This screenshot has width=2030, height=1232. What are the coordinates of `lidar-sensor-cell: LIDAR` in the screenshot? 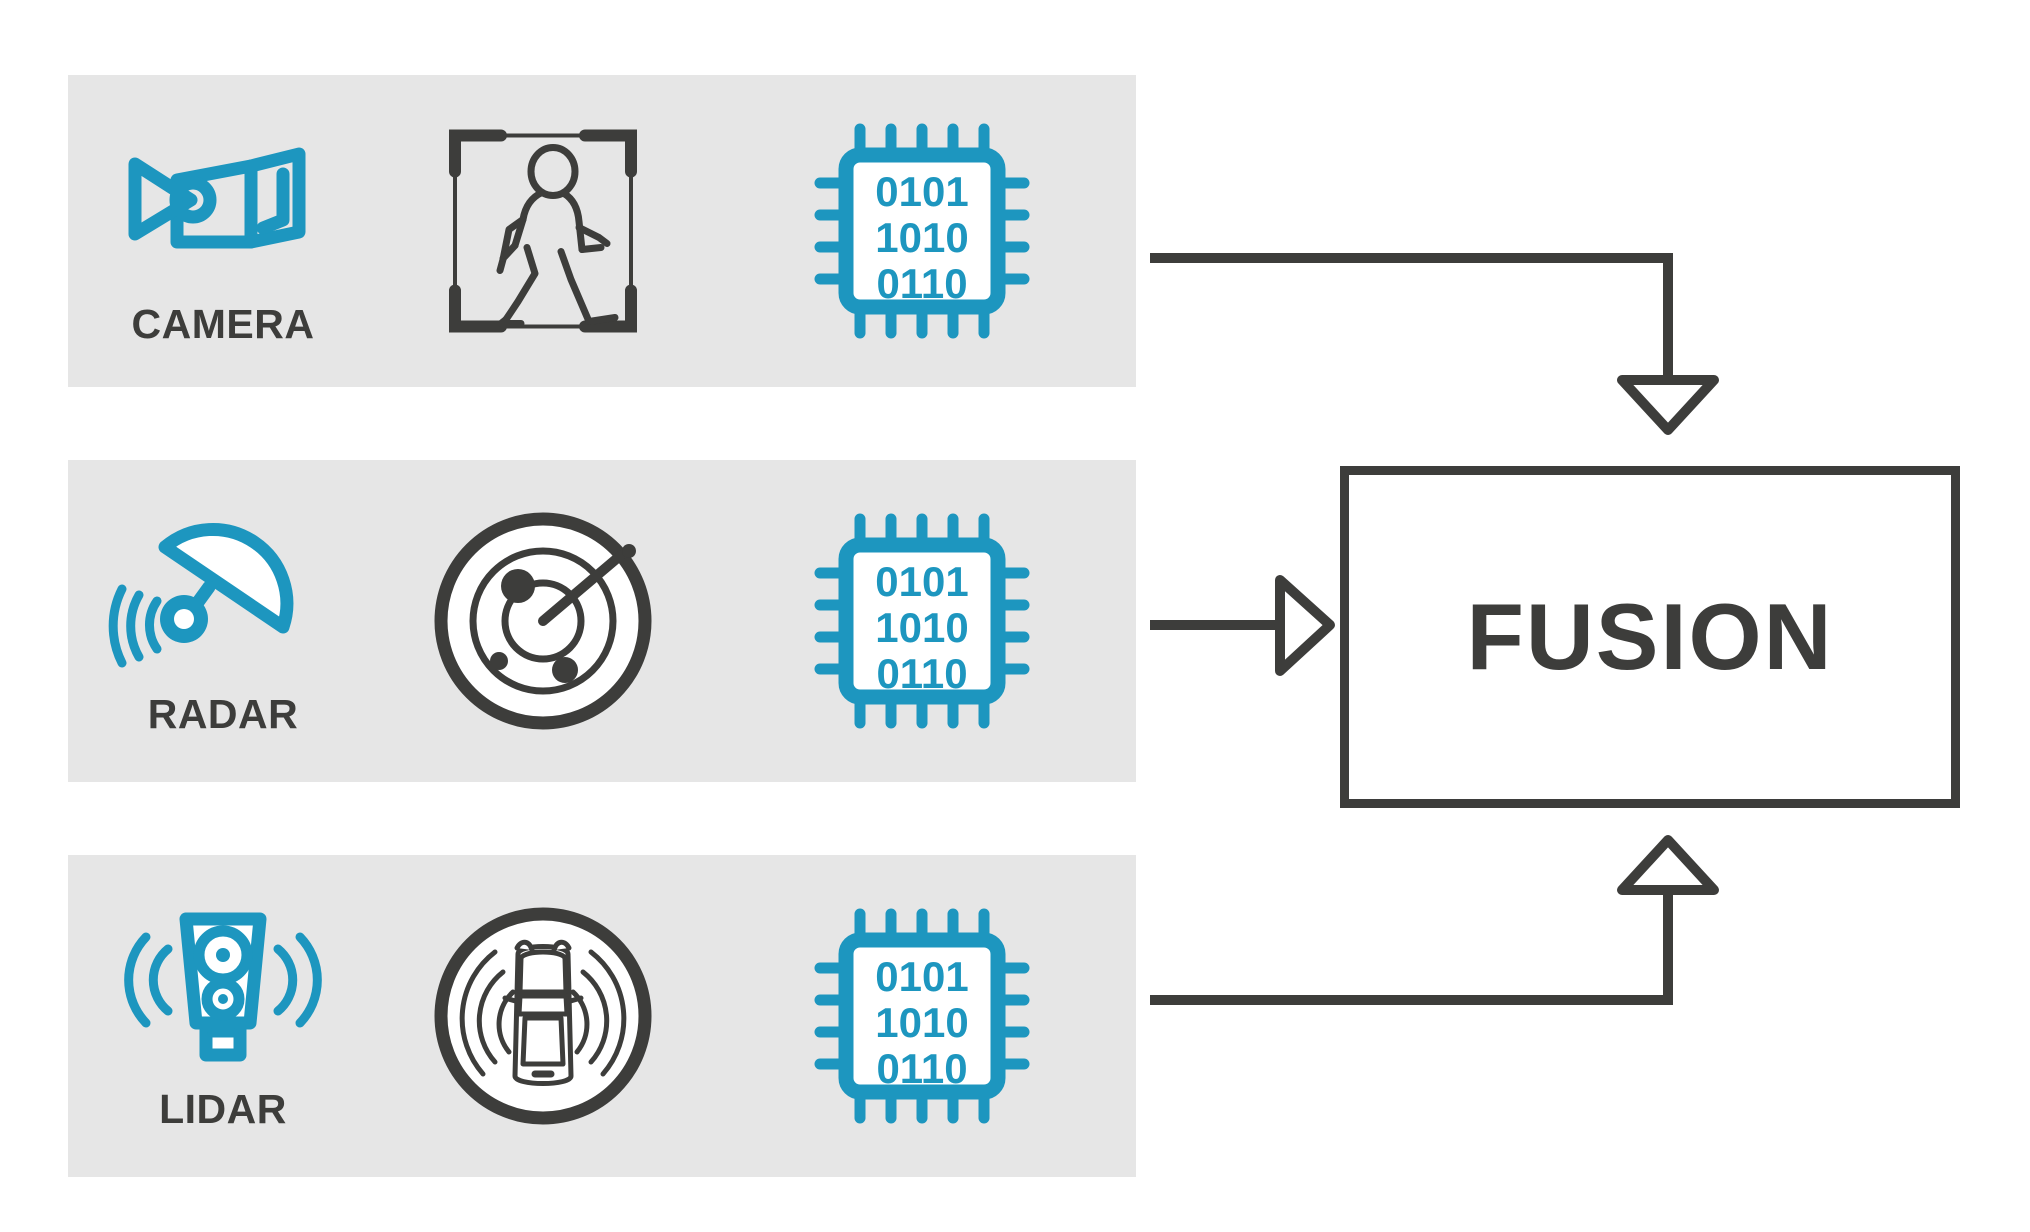 It's located at (223, 1016).